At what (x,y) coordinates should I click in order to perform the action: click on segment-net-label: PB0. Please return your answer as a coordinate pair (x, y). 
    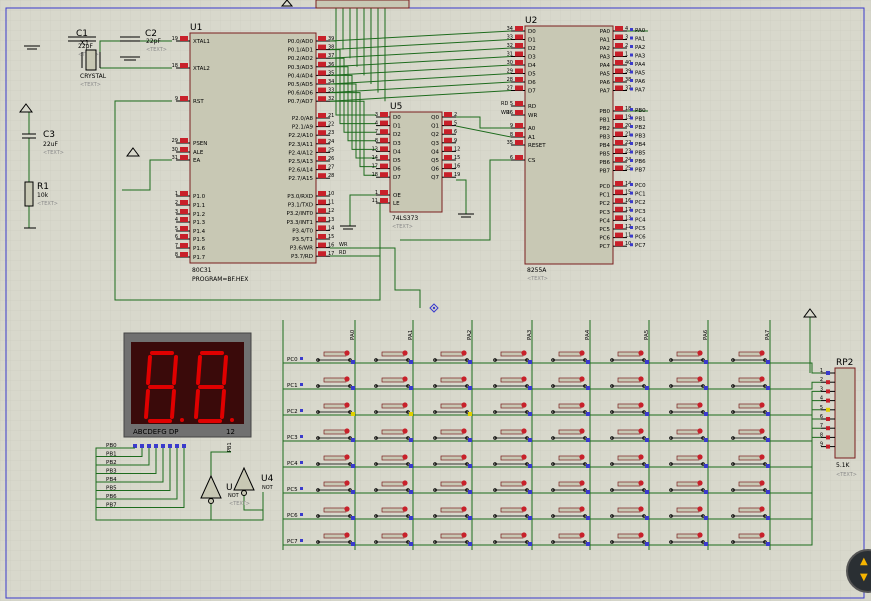
    Looking at the image, I should click on (111, 446).